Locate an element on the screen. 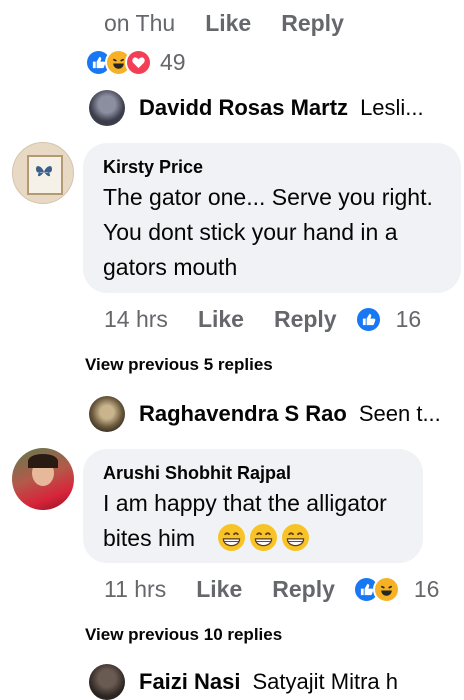  like-icon is located at coordinates (368, 319).